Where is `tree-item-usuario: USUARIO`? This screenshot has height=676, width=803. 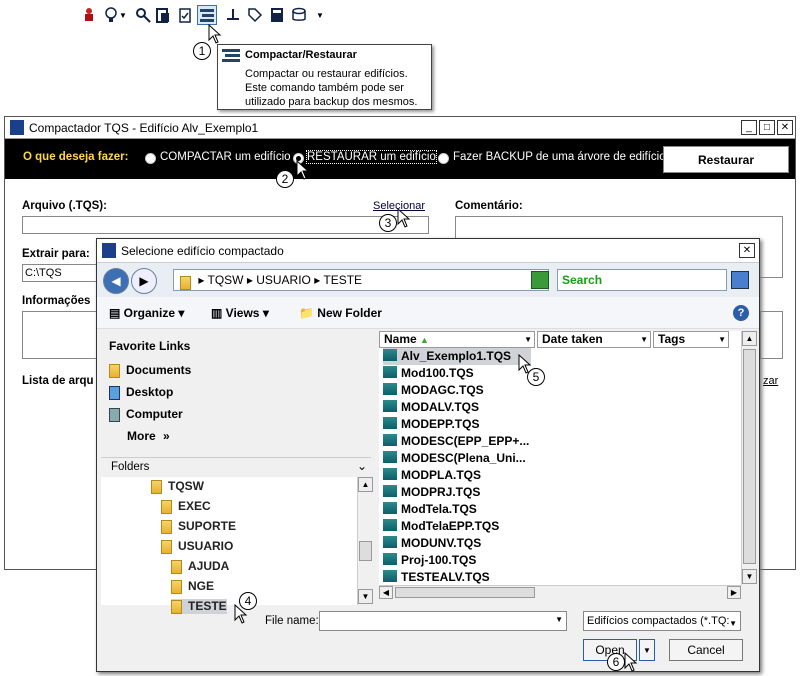
tree-item-usuario: USUARIO is located at coordinates (197, 546).